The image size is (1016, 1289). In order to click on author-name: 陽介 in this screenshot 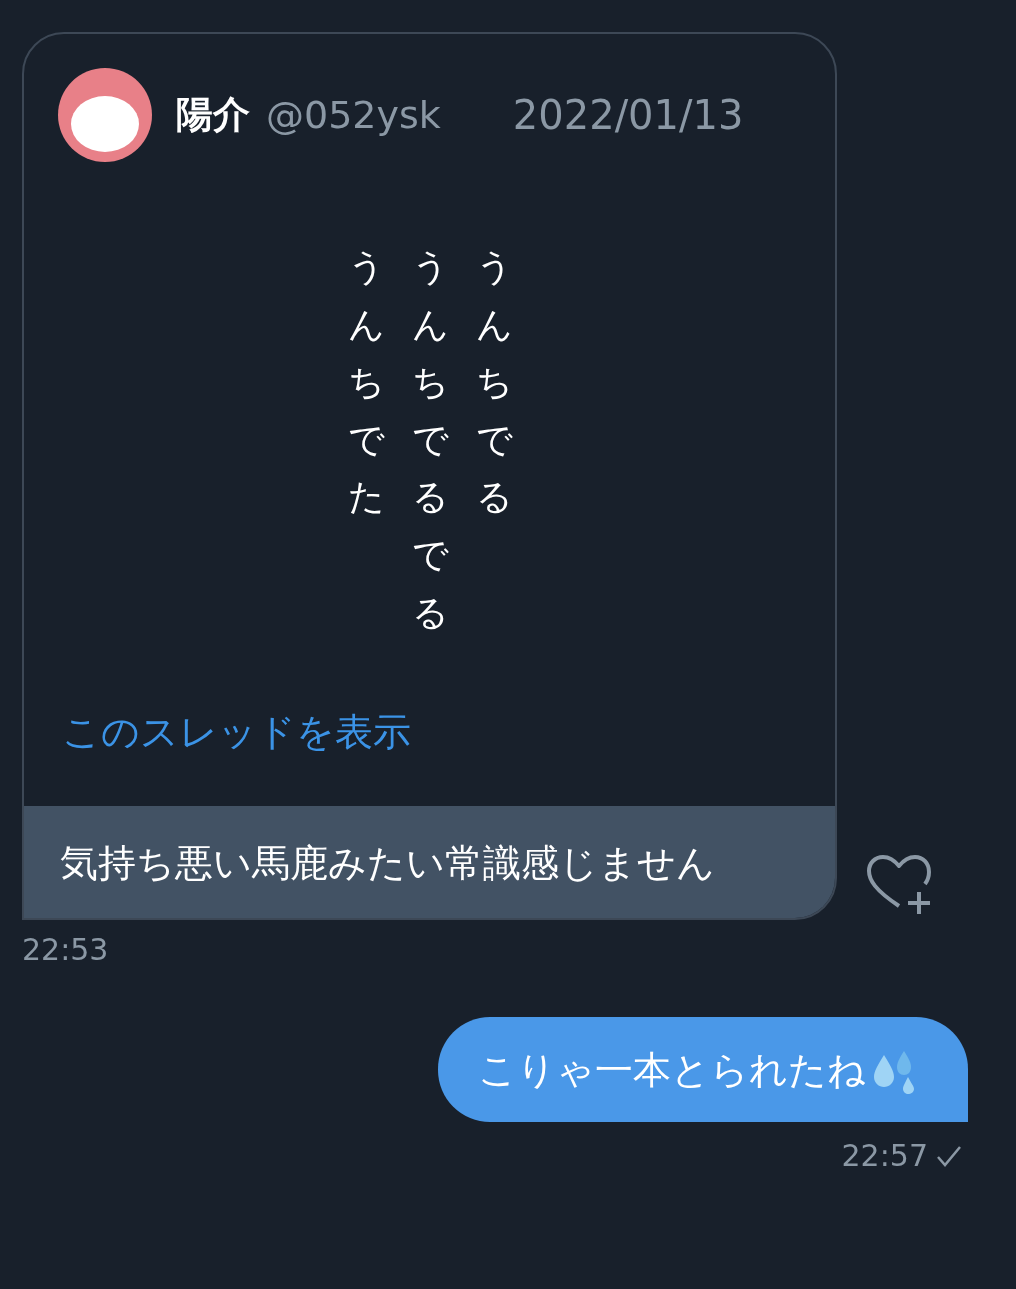, I will do `click(213, 115)`.